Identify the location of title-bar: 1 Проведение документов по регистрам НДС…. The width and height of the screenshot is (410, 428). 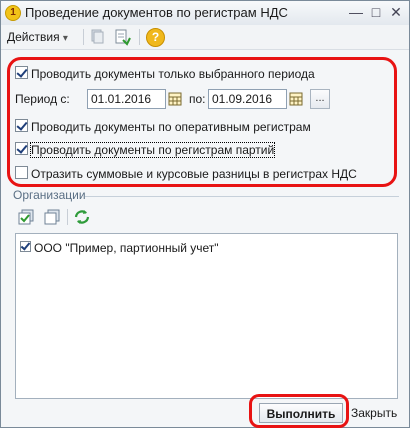
(205, 13).